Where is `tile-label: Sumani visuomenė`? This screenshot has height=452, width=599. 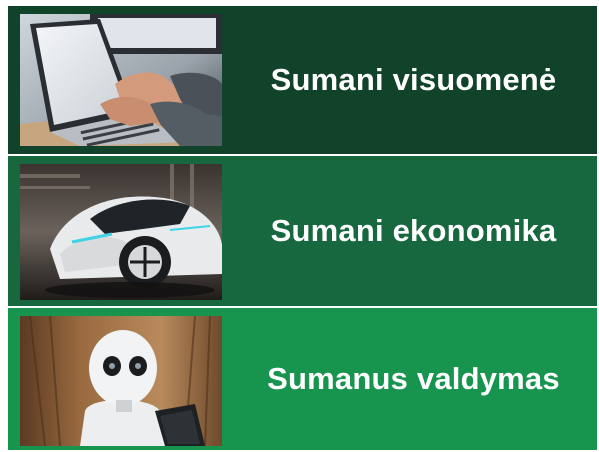 tile-label: Sumani visuomenė is located at coordinates (413, 79).